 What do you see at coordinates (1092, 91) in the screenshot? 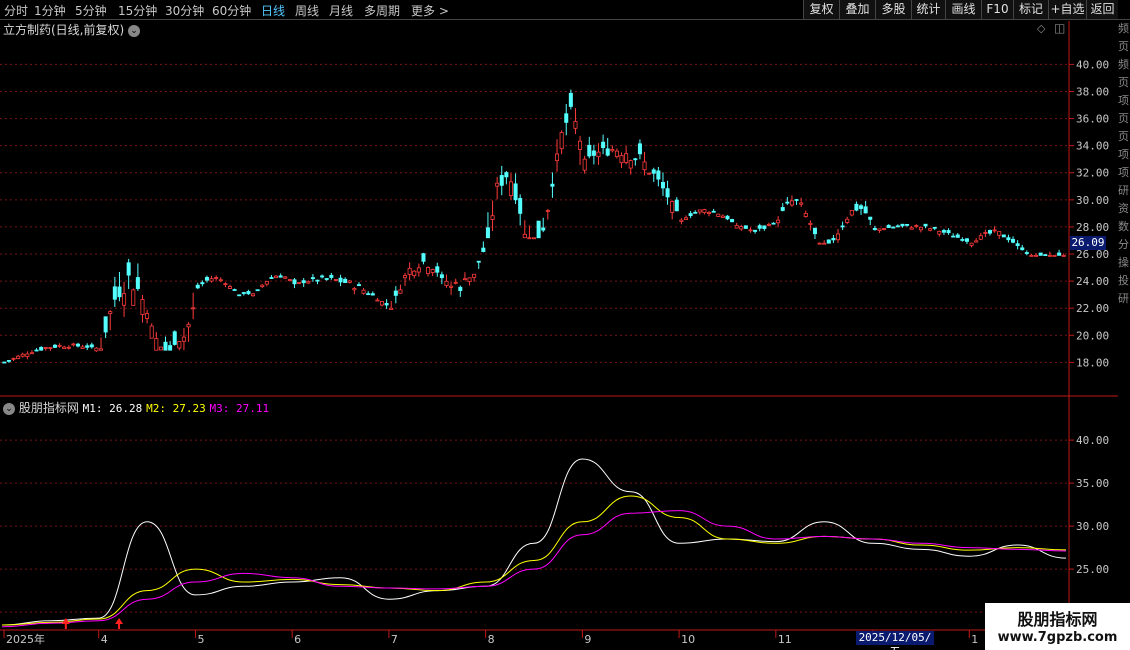
I see `price-tick-label: 38.00` at bounding box center [1092, 91].